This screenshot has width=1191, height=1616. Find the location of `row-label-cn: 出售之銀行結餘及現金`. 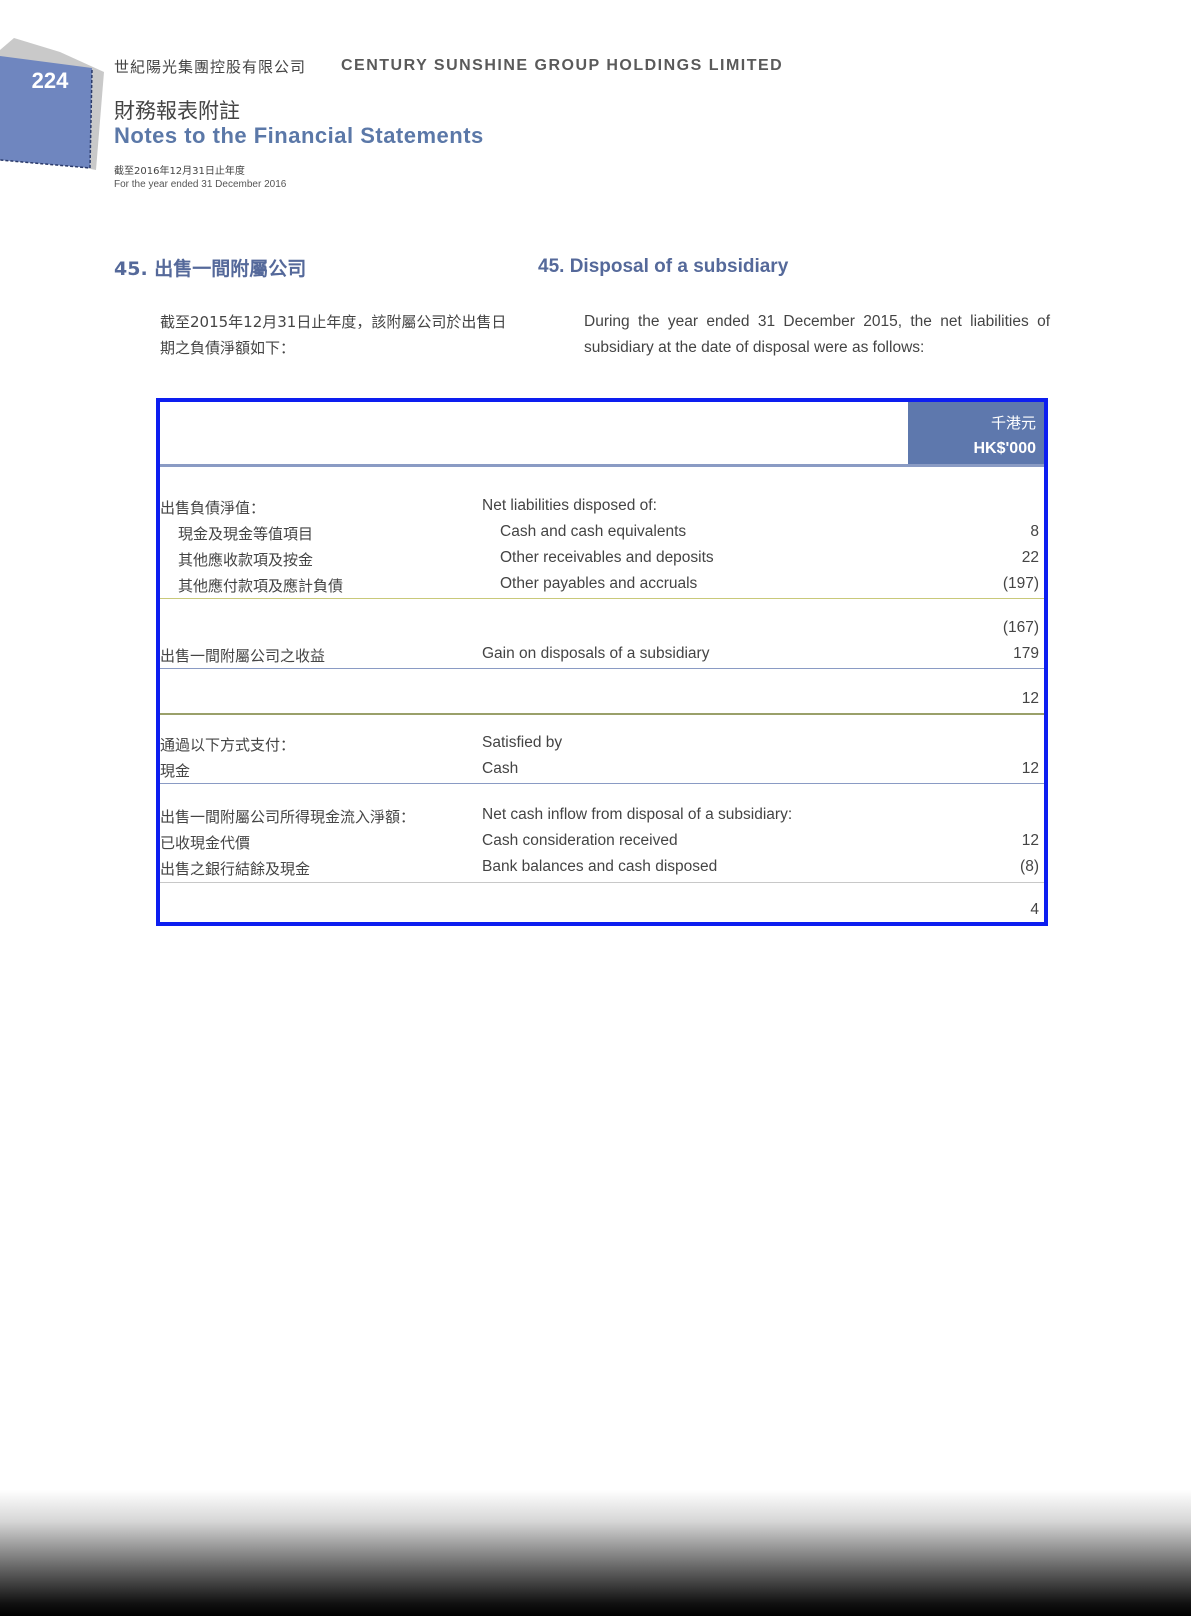

row-label-cn: 出售之銀行結餘及現金 is located at coordinates (235, 869).